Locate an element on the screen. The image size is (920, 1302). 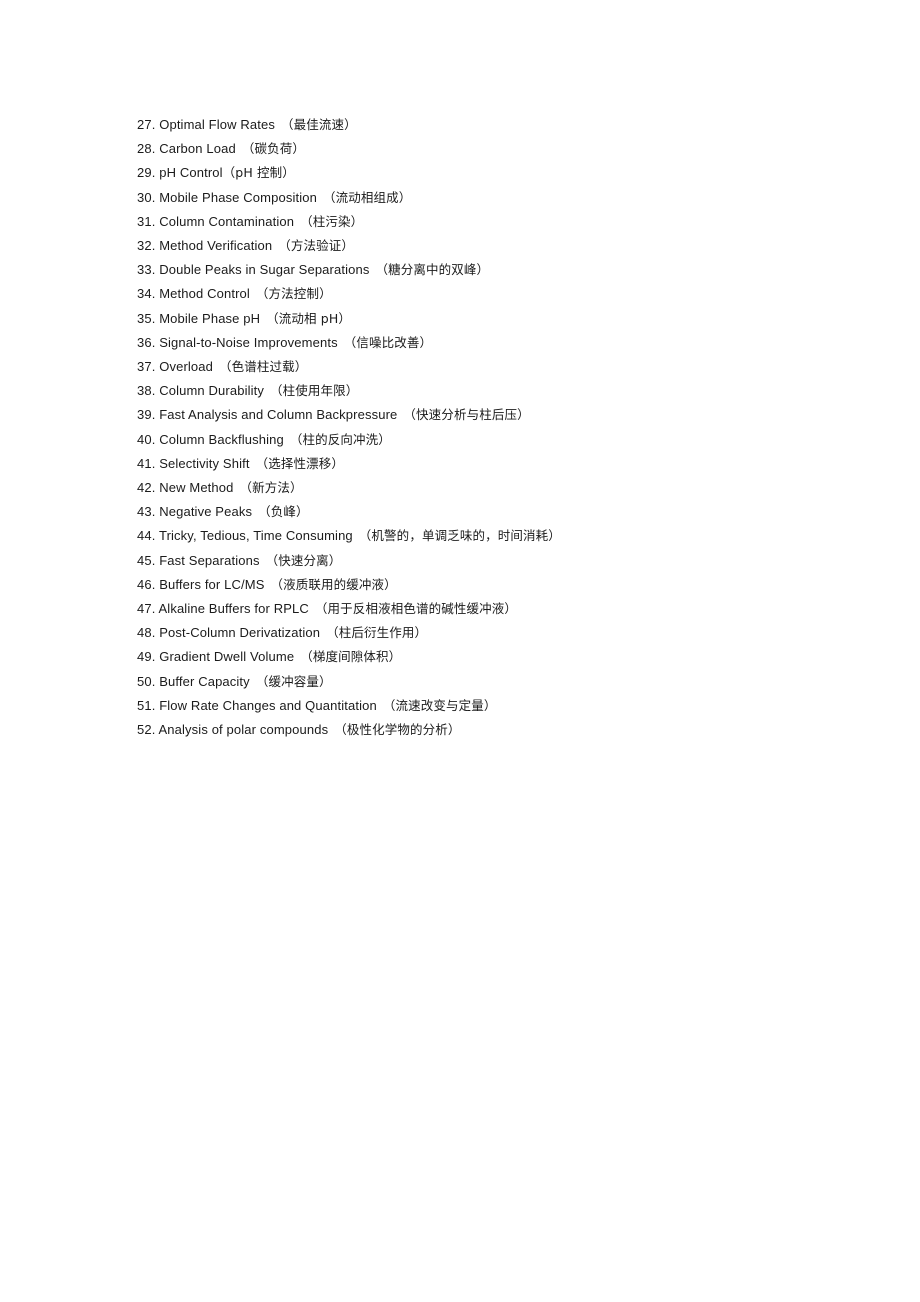
list-item-chinese-translation: （碳负荷） is located at coordinates (273, 149).